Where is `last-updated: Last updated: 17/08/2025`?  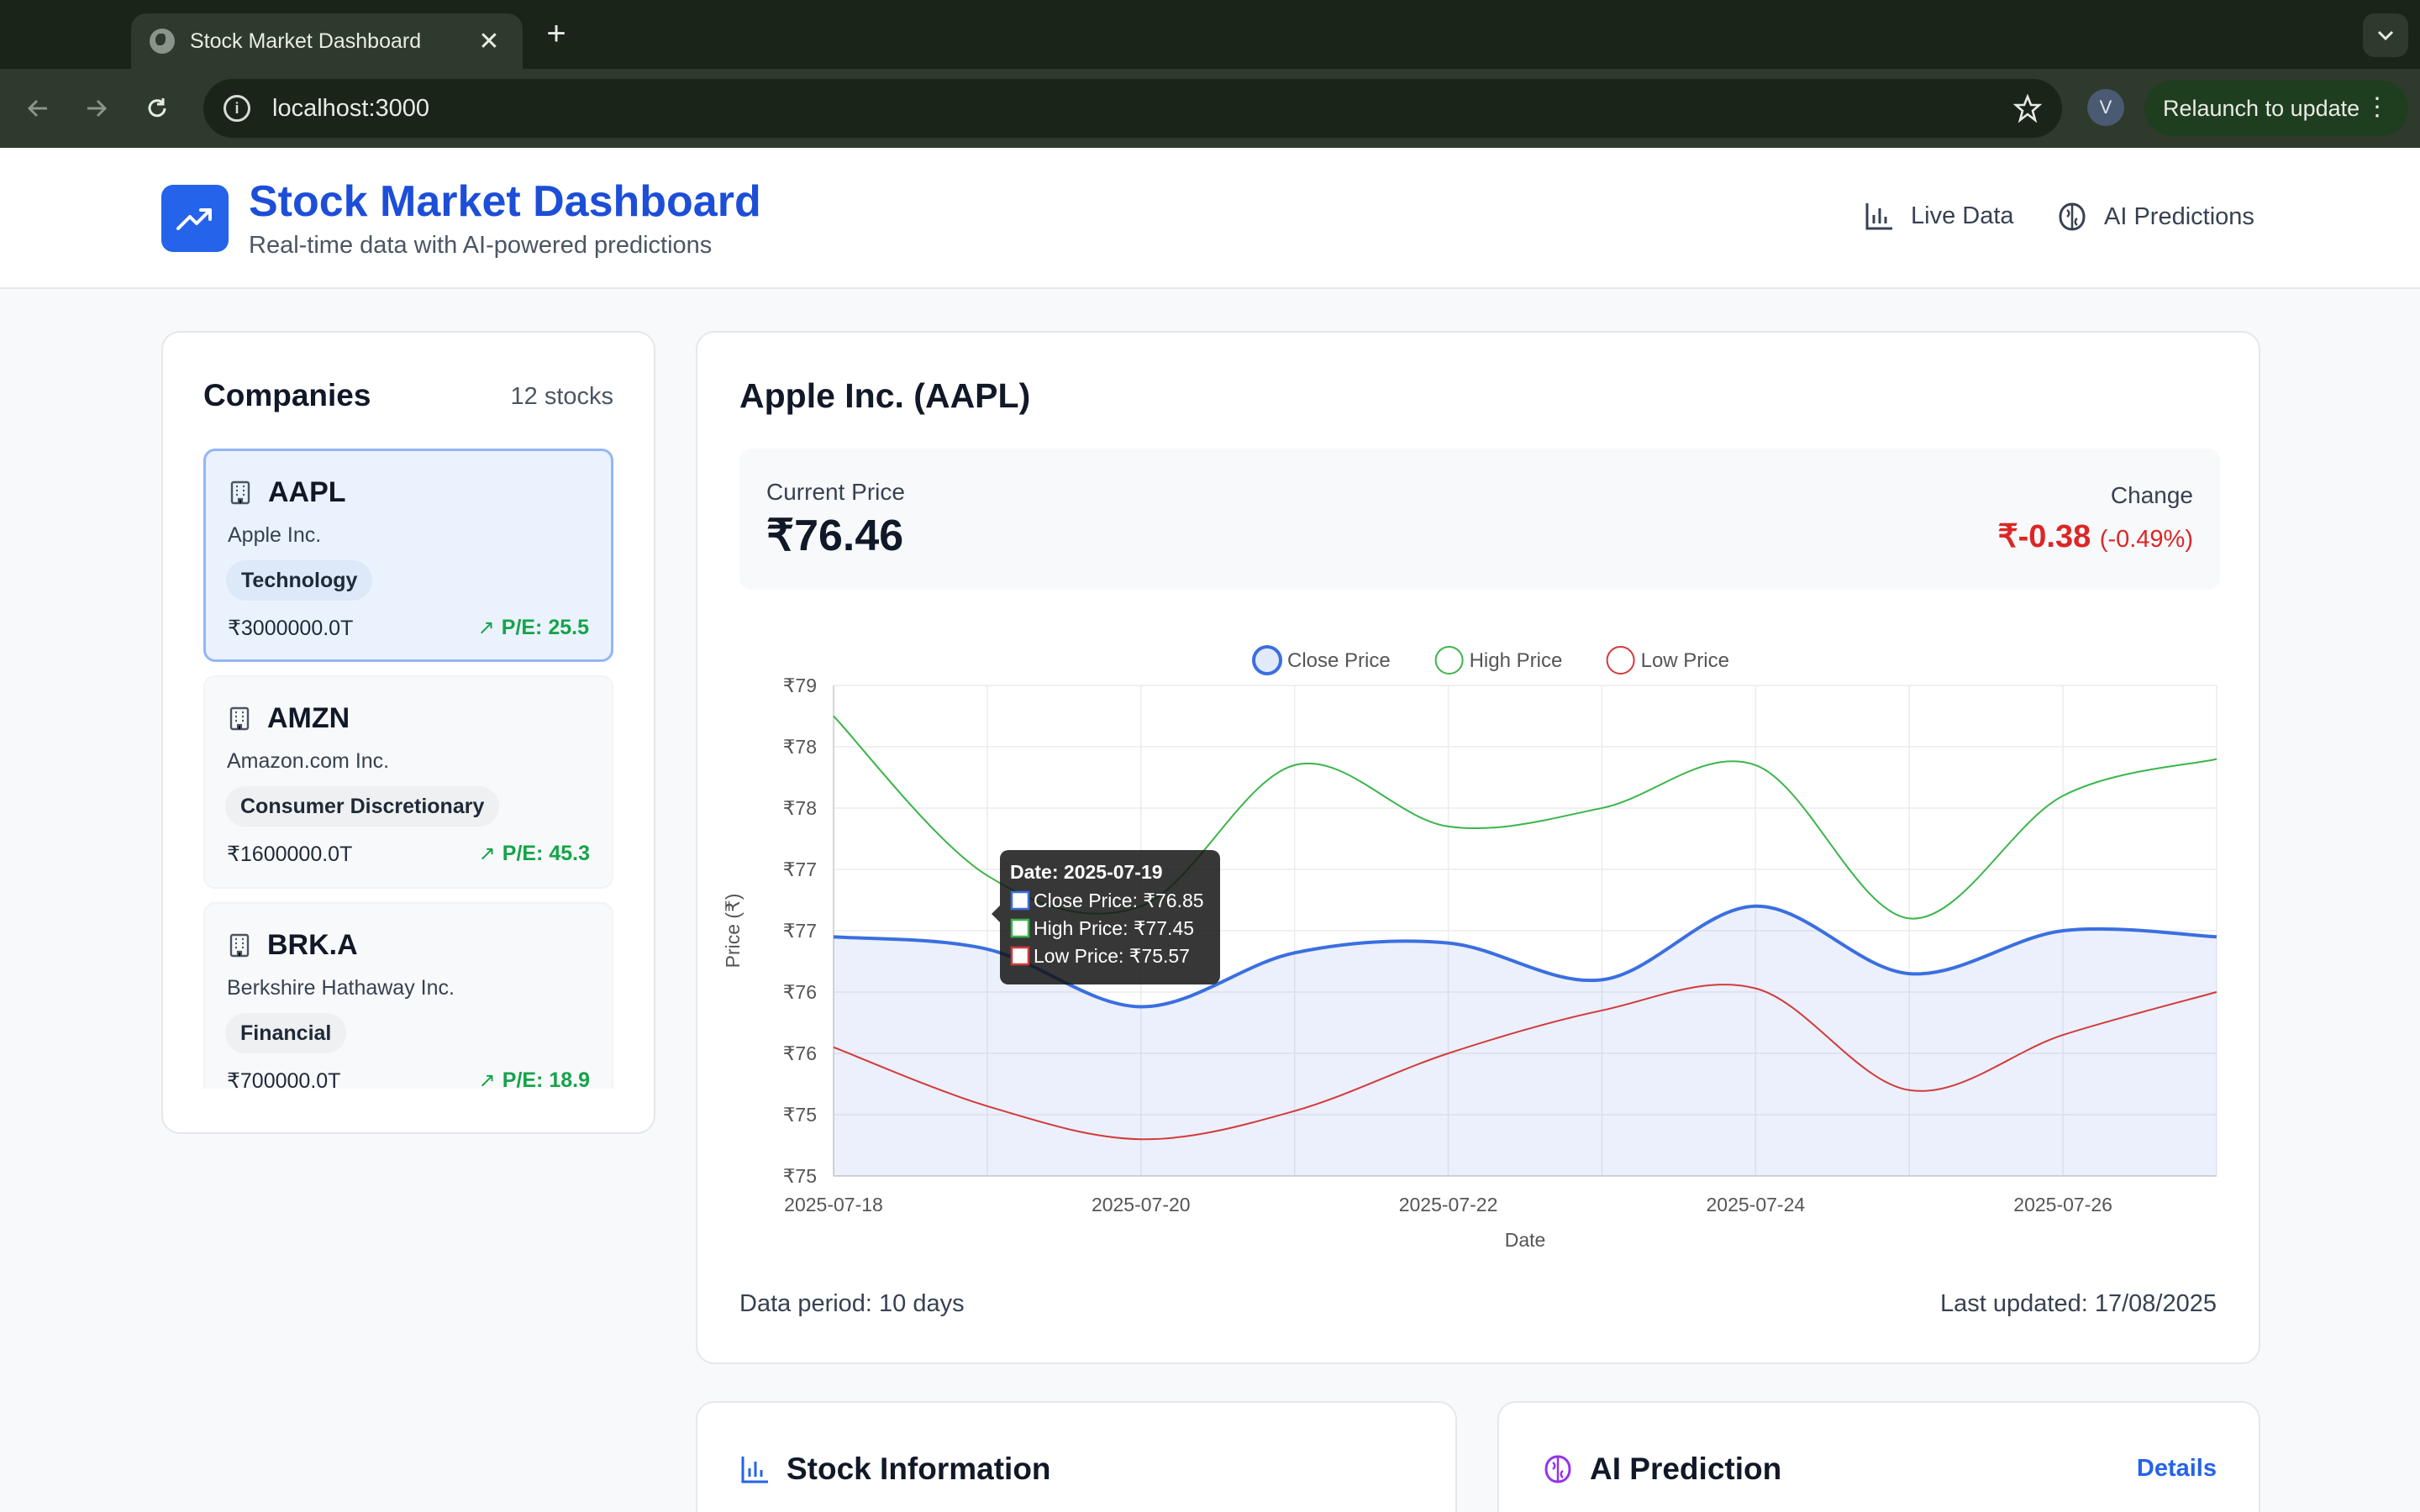 last-updated: Last updated: 17/08/2025 is located at coordinates (2079, 1303).